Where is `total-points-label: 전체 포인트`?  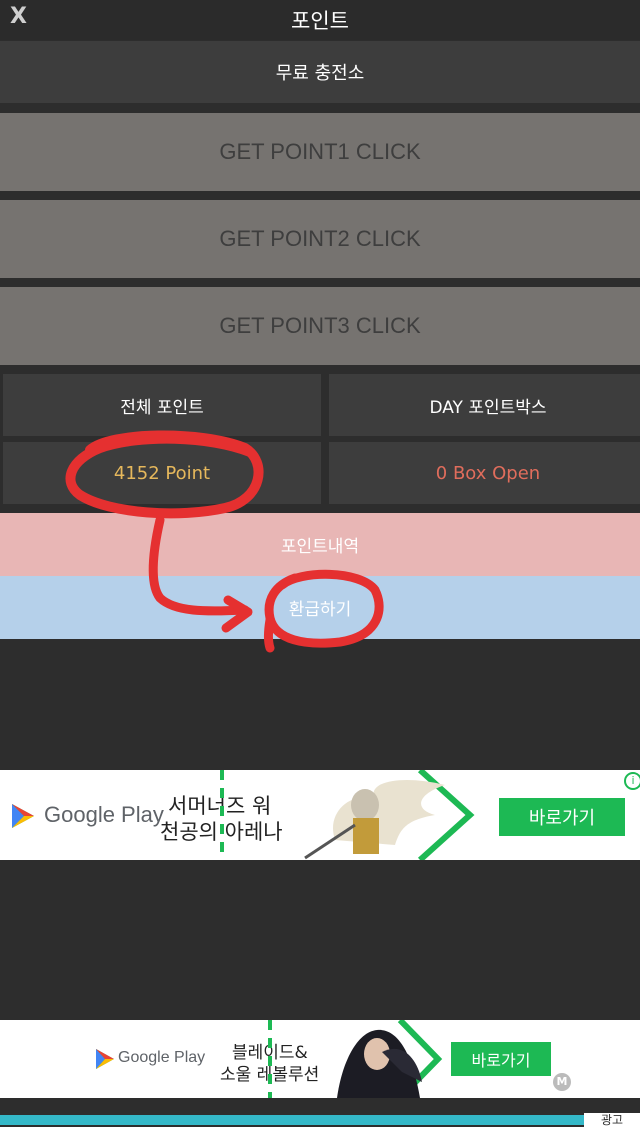 total-points-label: 전체 포인트 is located at coordinates (162, 405).